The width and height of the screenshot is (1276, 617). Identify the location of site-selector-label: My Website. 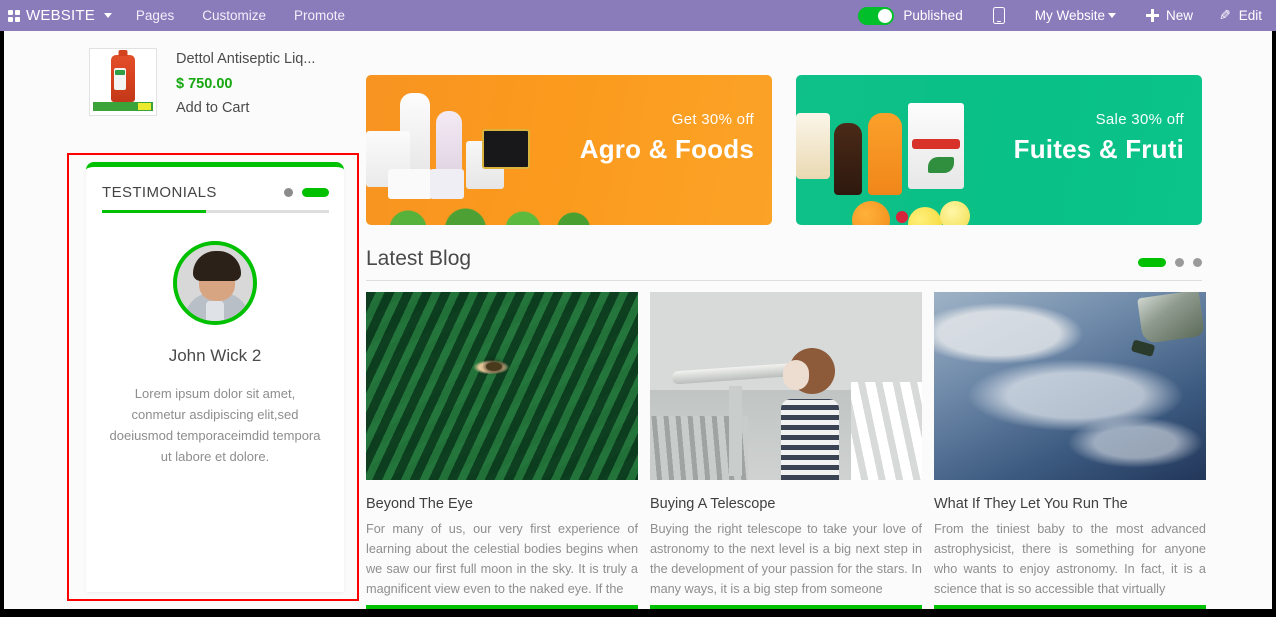
(1069, 15).